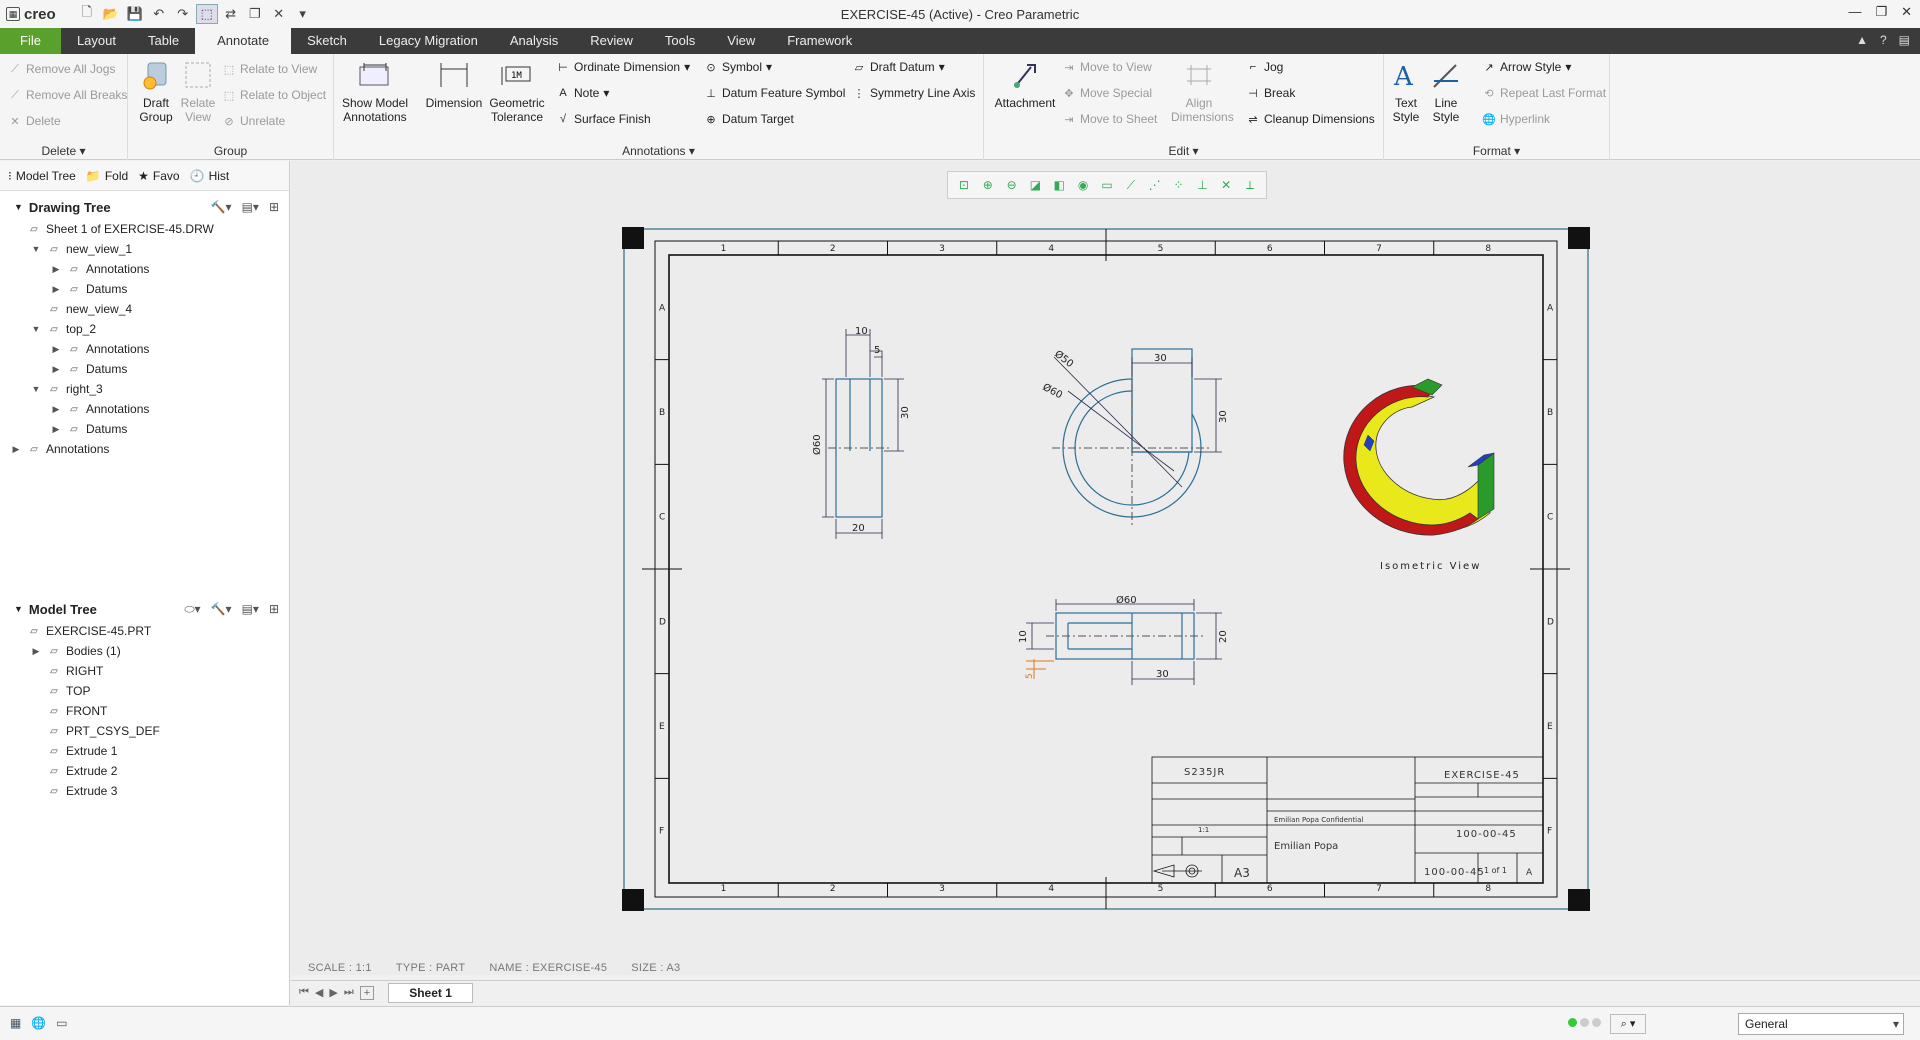 This screenshot has height=1040, width=1920. Describe the element at coordinates (603, 119) in the screenshot. I see `surface-finish-button: √ Surface Finish` at that location.